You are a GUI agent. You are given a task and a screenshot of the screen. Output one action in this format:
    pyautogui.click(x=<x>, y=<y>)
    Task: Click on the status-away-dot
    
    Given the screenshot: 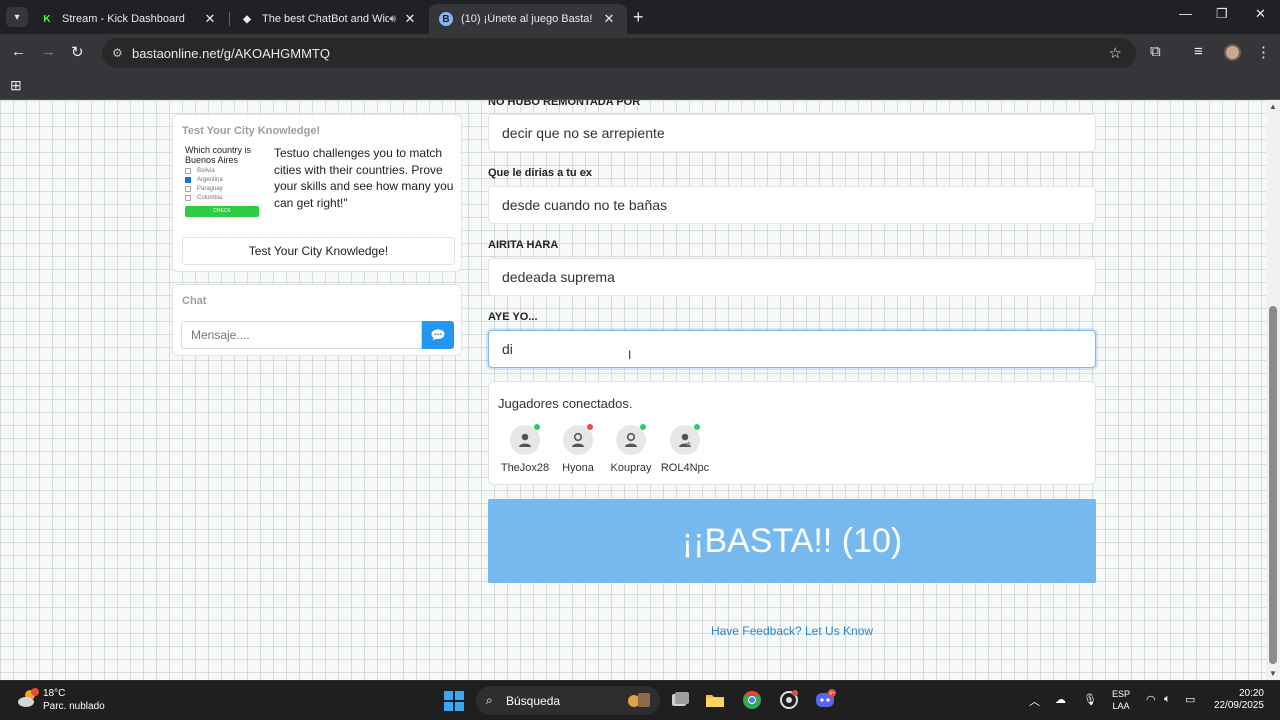 What is the action you would take?
    pyautogui.click(x=590, y=427)
    